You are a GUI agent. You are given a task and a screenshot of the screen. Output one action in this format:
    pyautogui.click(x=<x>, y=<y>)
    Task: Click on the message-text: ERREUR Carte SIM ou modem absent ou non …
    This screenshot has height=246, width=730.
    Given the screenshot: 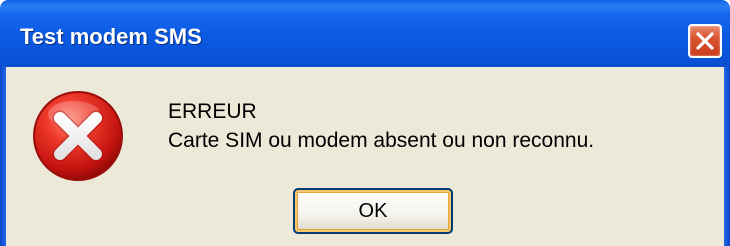 What is the action you would take?
    pyautogui.click(x=381, y=126)
    